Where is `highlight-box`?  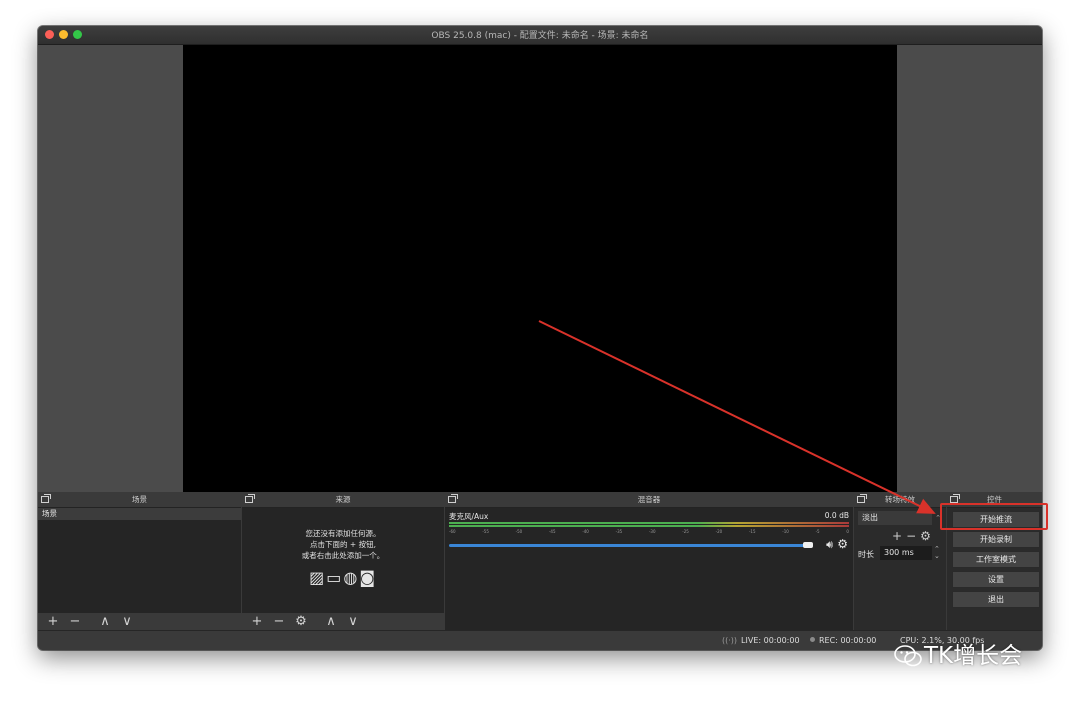
highlight-box is located at coordinates (994, 516).